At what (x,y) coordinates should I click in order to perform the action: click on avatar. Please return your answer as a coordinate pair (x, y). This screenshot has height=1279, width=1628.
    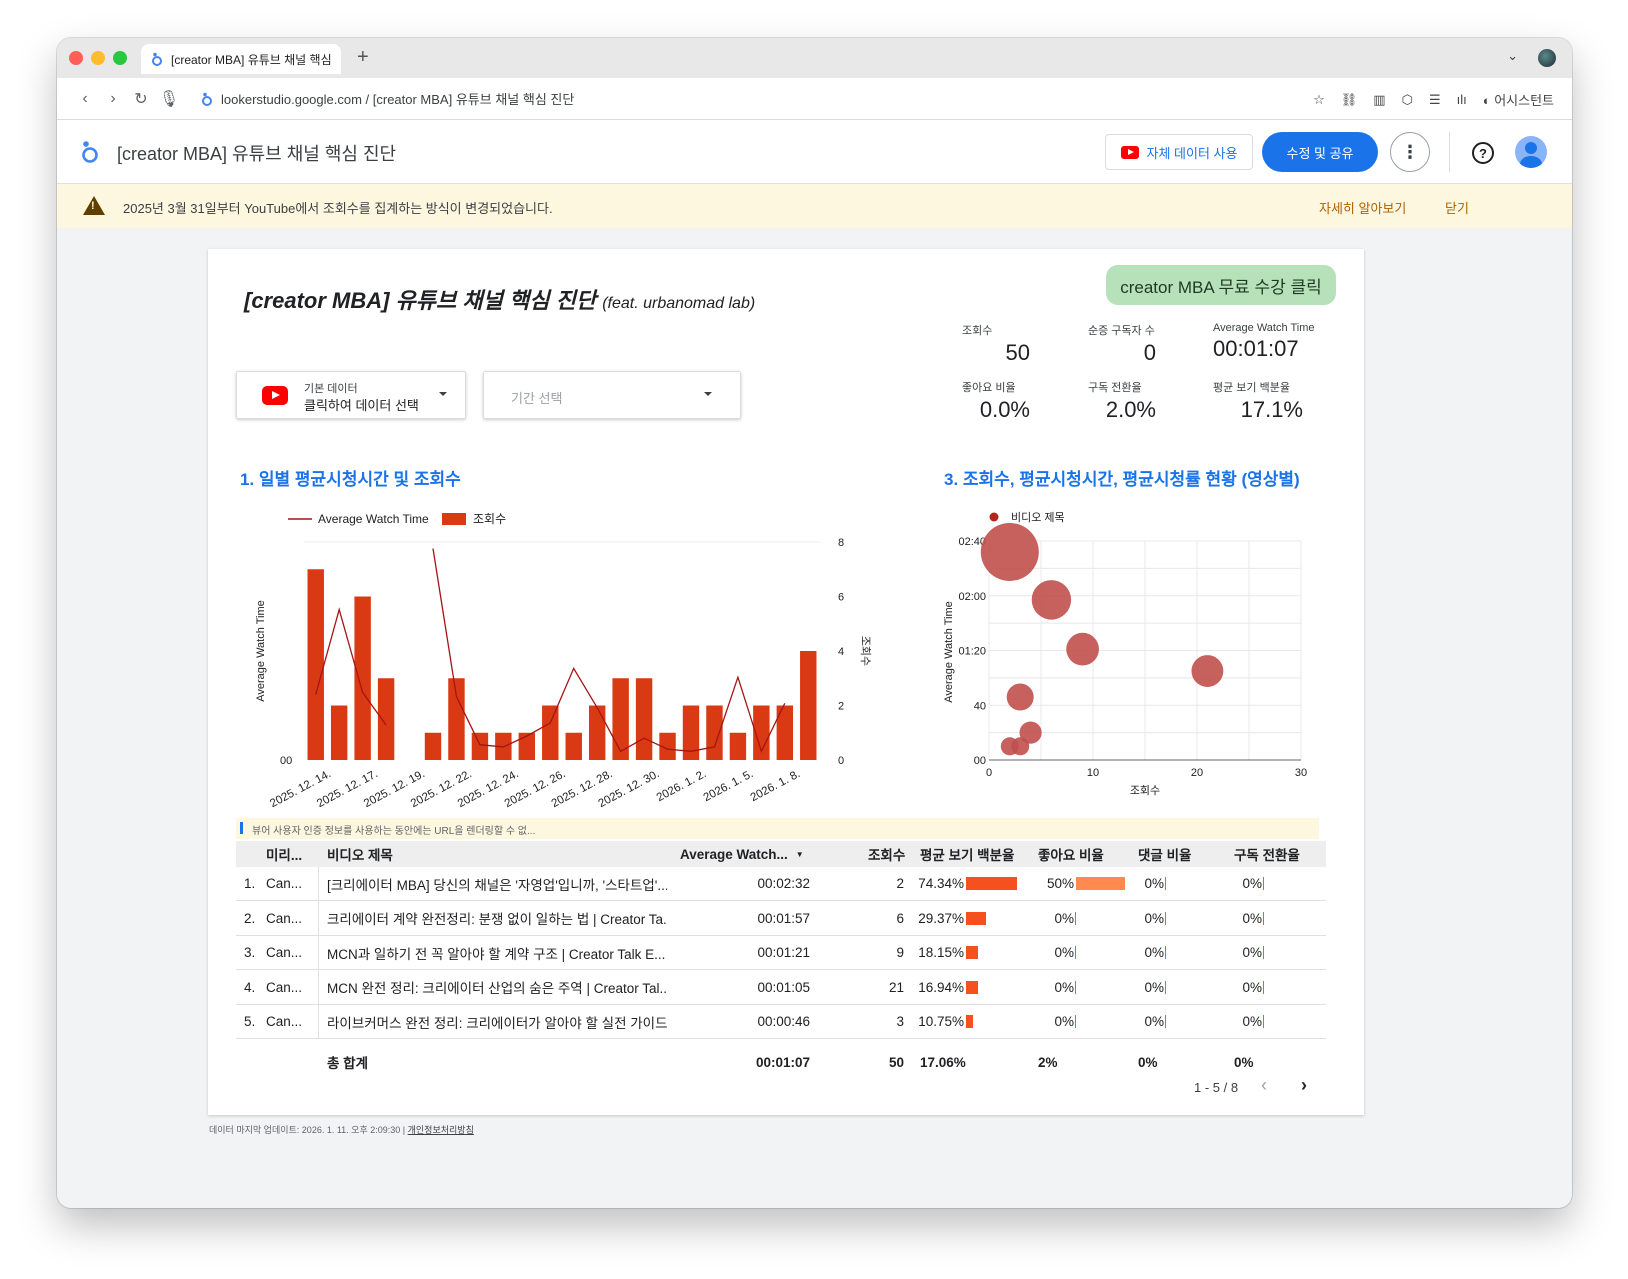
    Looking at the image, I should click on (1531, 152).